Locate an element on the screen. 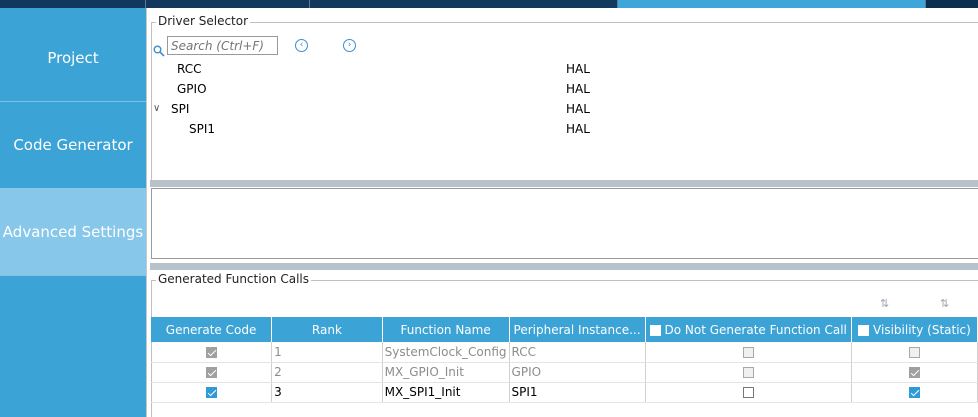 Image resolution: width=978 pixels, height=417 pixels. function-name-cell: SystemClock_Config is located at coordinates (446, 352).